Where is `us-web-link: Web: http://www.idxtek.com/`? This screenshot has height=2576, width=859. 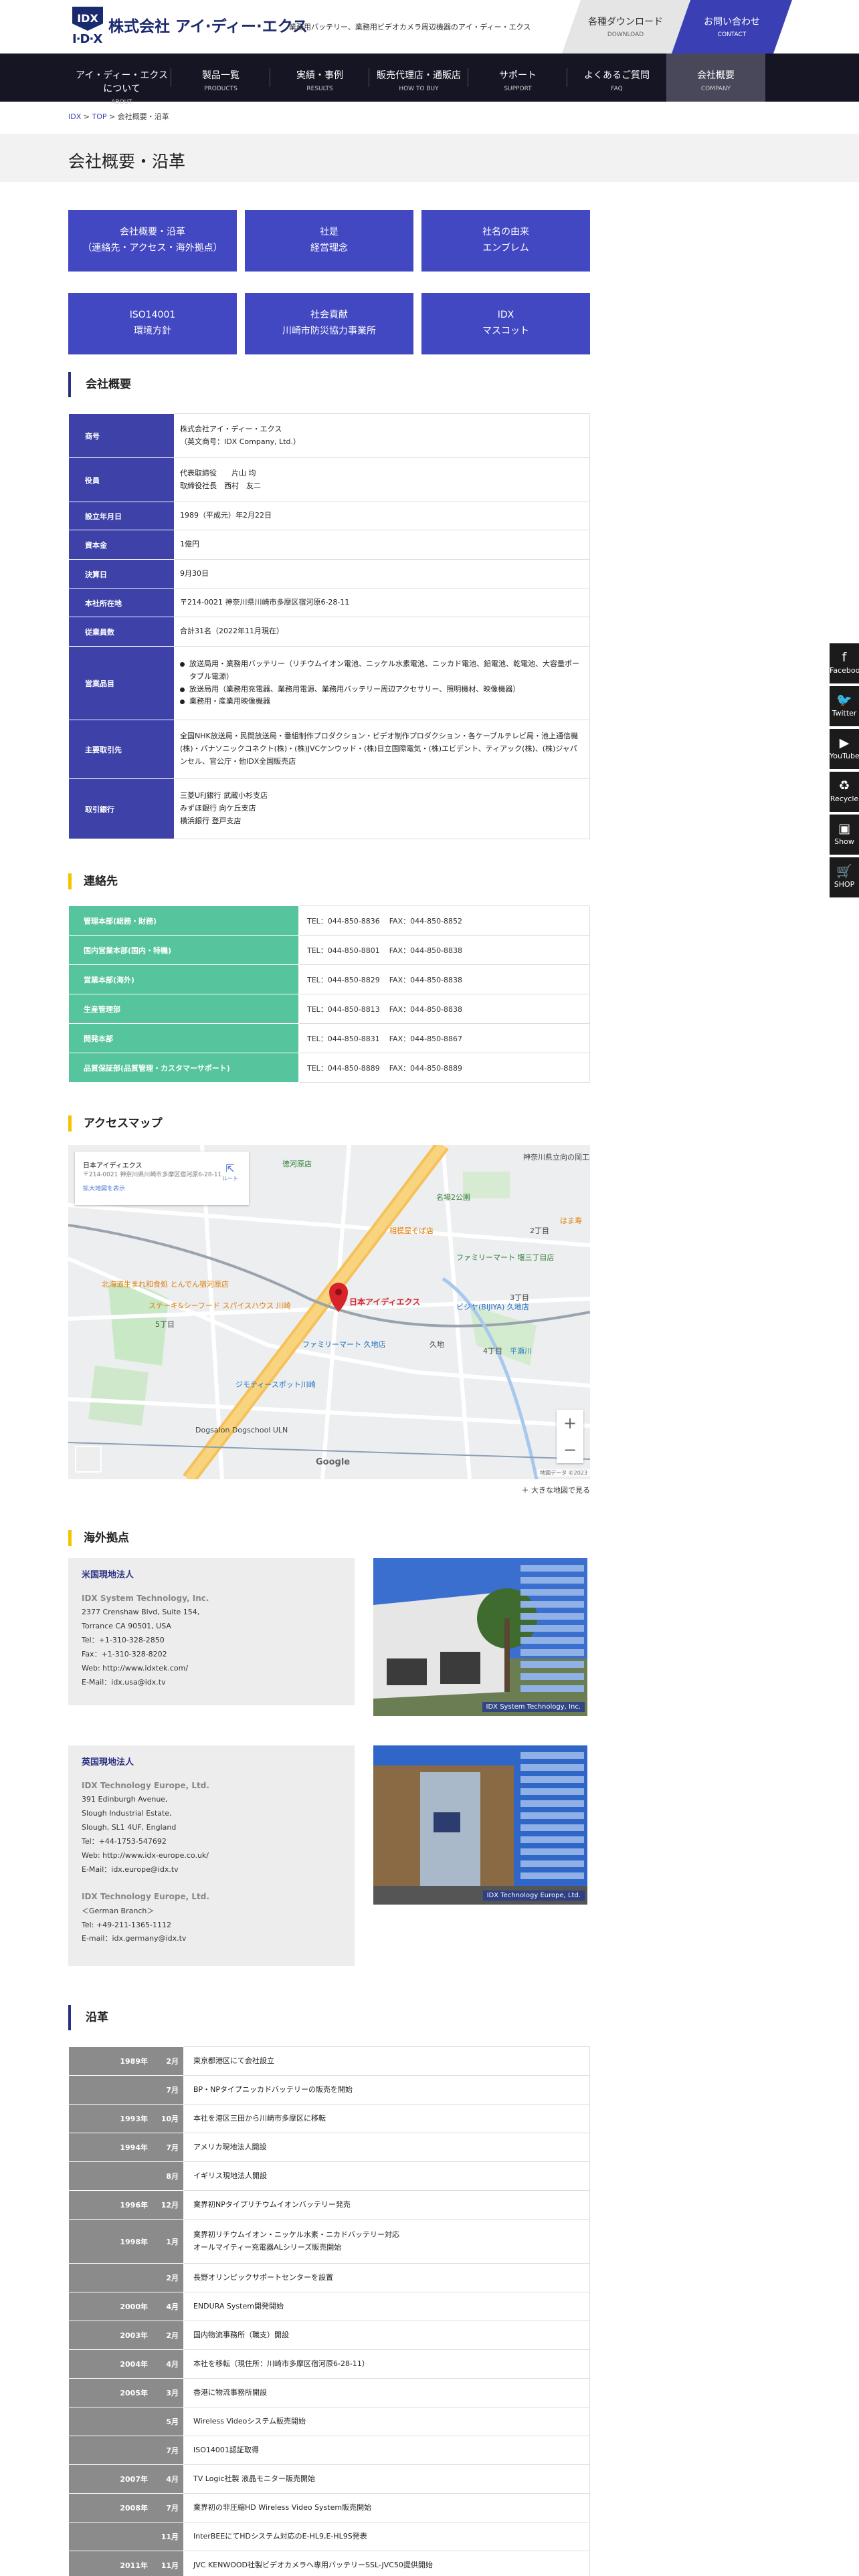
us-web-link: Web: http://www.idxtek.com/ is located at coordinates (212, 1669).